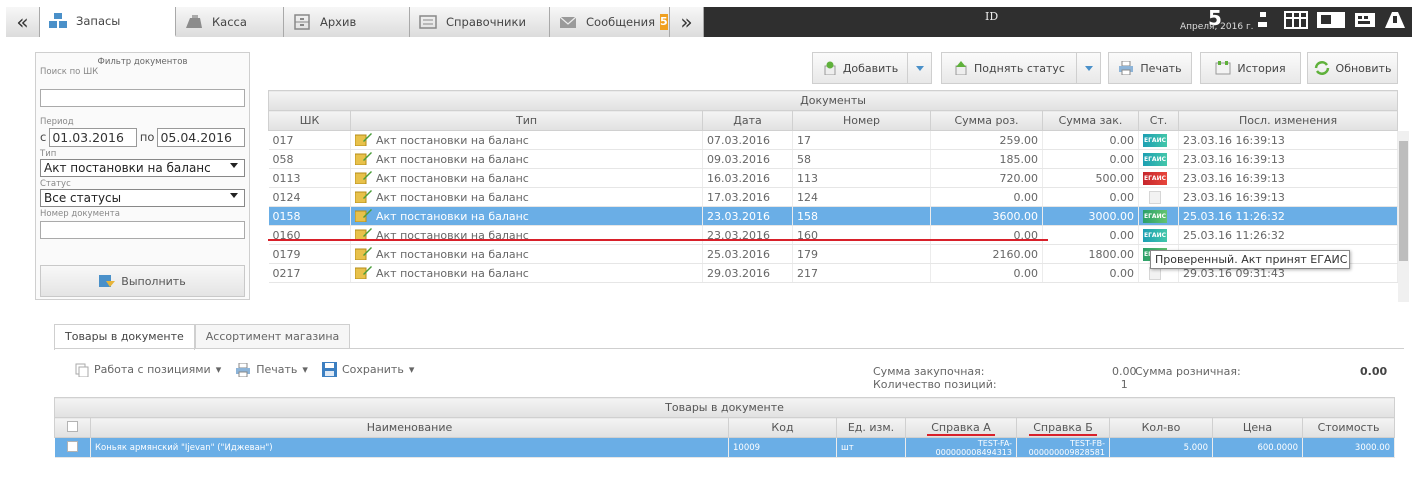 The height and width of the screenshot is (482, 1421). Describe the element at coordinates (230, 22) in the screenshot. I see `tab-kassa: Касса` at that location.